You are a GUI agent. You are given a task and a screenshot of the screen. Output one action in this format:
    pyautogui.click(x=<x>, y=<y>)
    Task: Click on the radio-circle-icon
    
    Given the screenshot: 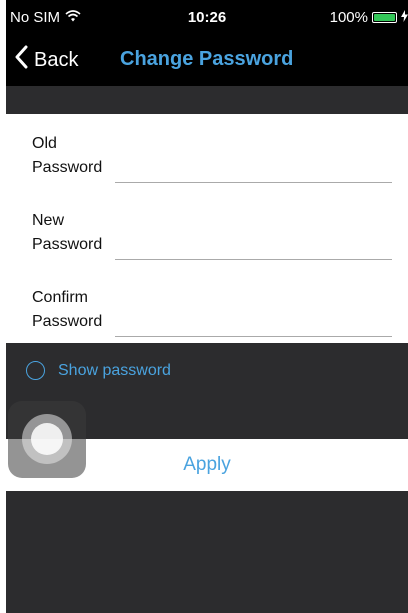 What is the action you would take?
    pyautogui.click(x=35, y=370)
    